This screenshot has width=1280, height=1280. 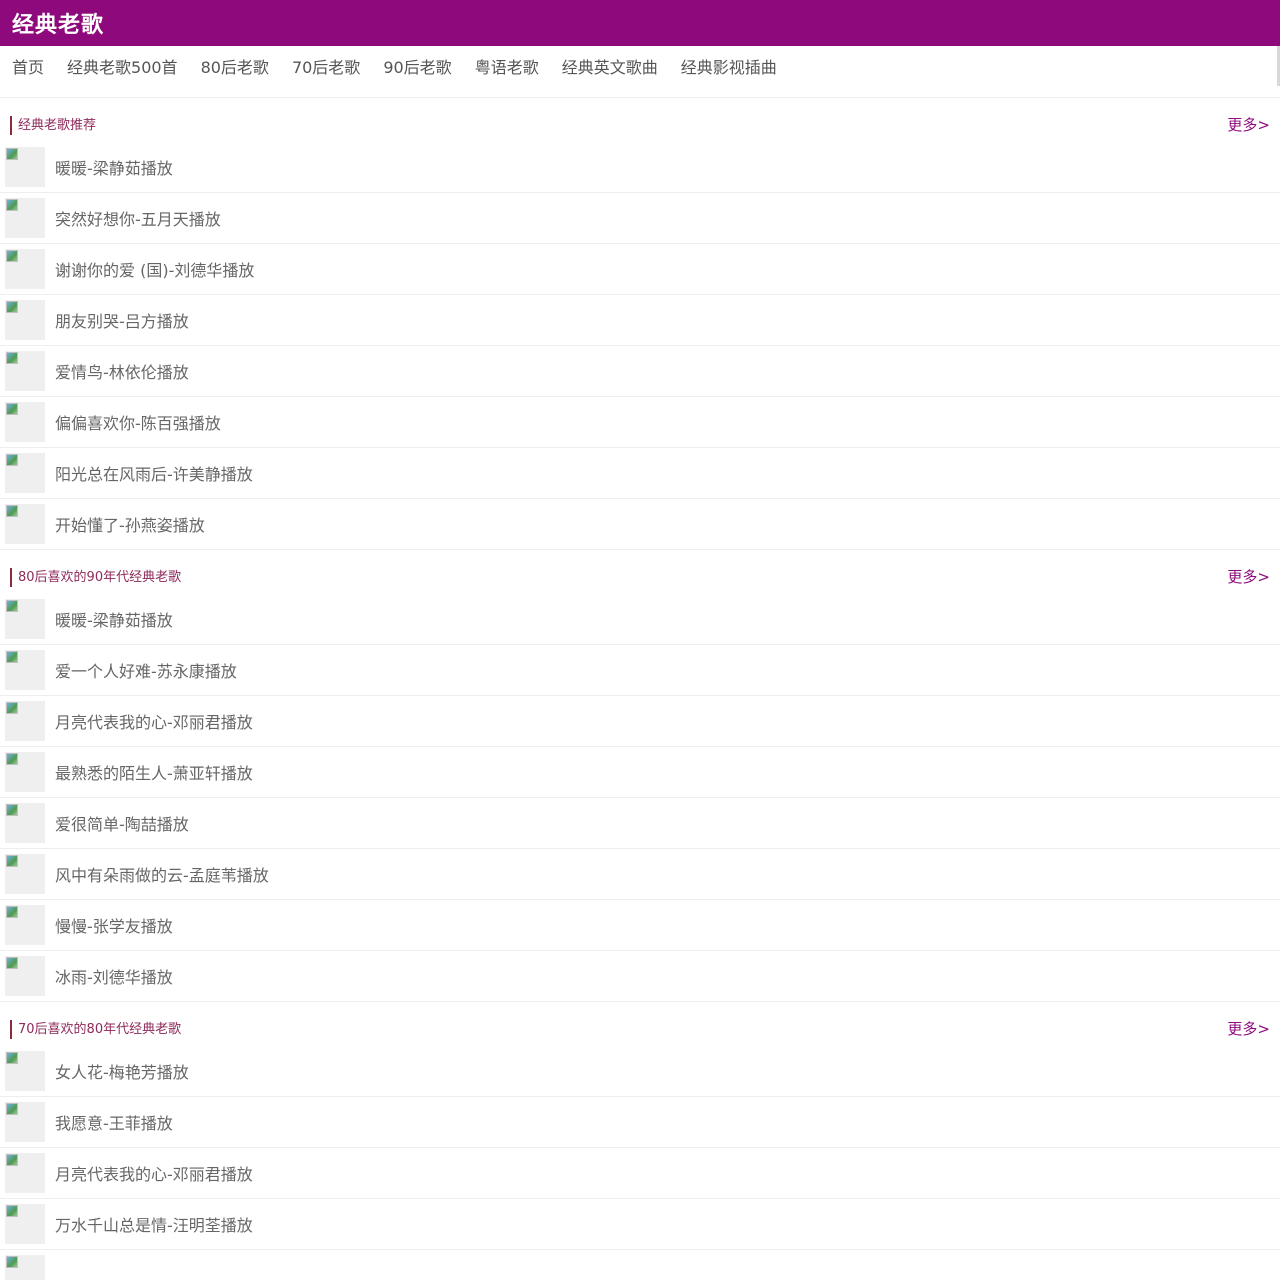 What do you see at coordinates (640, 1024) in the screenshot?
I see `section-header: 70后喜欢的80年代经典老歌 更多>` at bounding box center [640, 1024].